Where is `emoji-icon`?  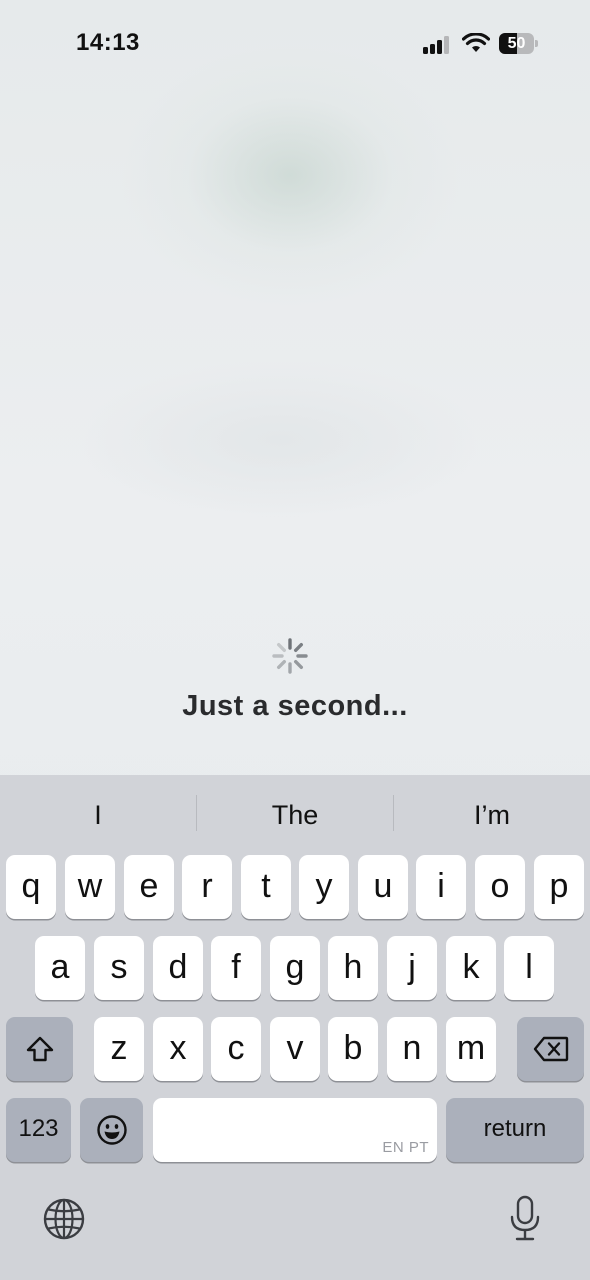
emoji-icon is located at coordinates (111, 1130).